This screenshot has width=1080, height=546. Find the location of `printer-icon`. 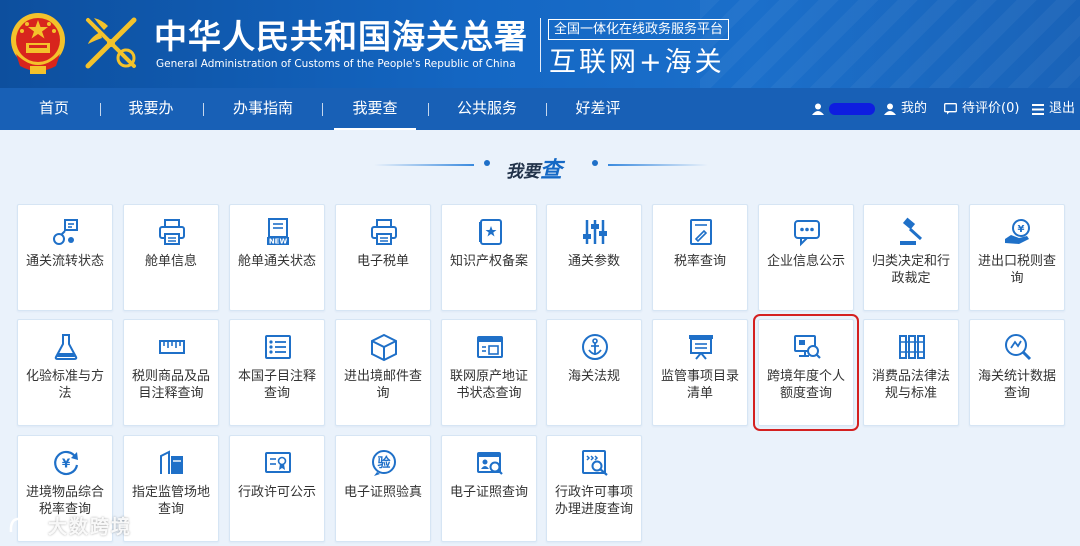

printer-icon is located at coordinates (172, 232).